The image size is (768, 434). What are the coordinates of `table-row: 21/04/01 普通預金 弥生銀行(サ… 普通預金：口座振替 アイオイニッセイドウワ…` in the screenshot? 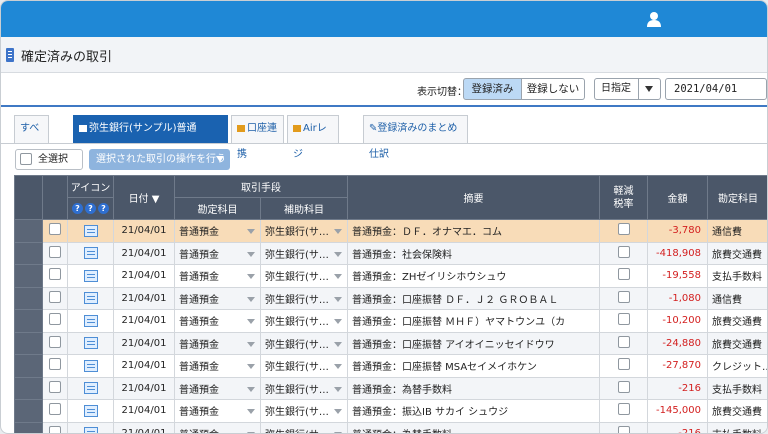 It's located at (390, 343).